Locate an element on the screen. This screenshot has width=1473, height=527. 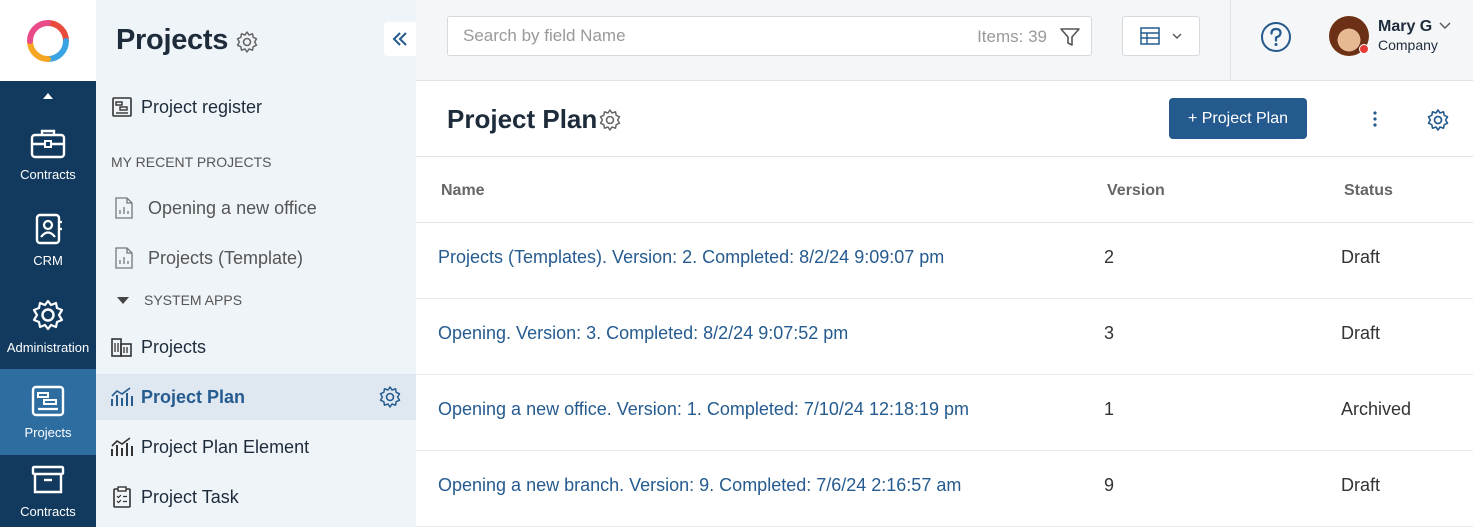
more-vertical-icon is located at coordinates (1375, 119).